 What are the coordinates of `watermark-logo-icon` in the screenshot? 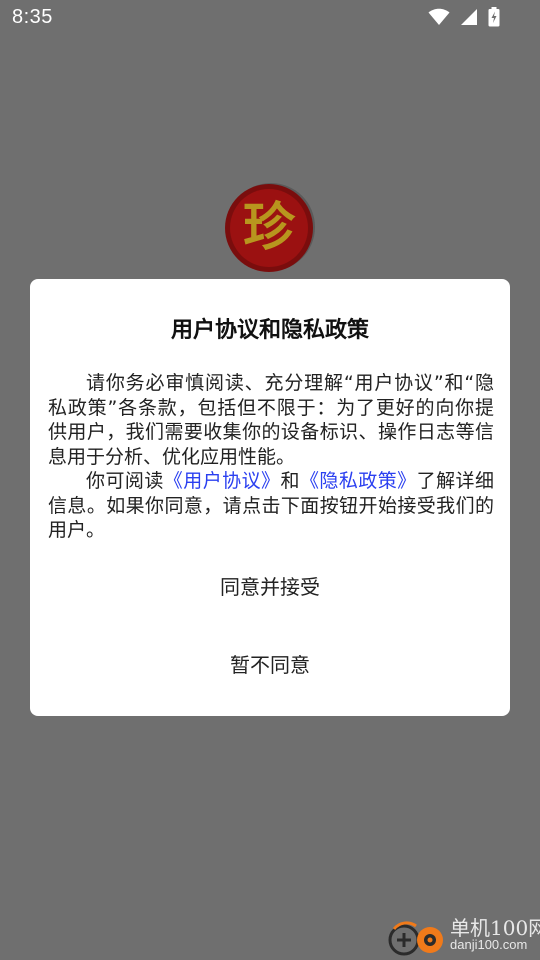 It's located at (415, 938).